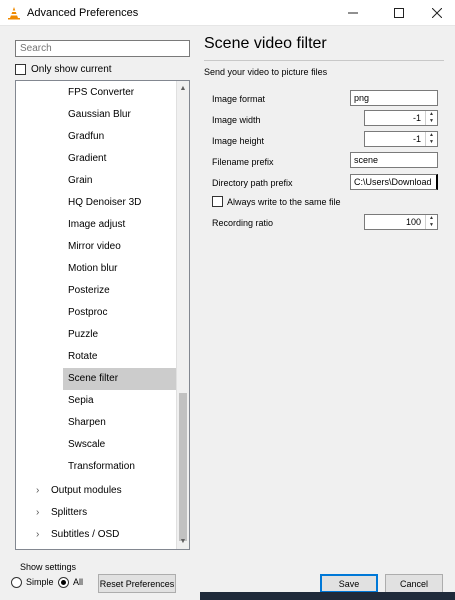  Describe the element at coordinates (236, 120) in the screenshot. I see `image-width-label: Image width` at that location.